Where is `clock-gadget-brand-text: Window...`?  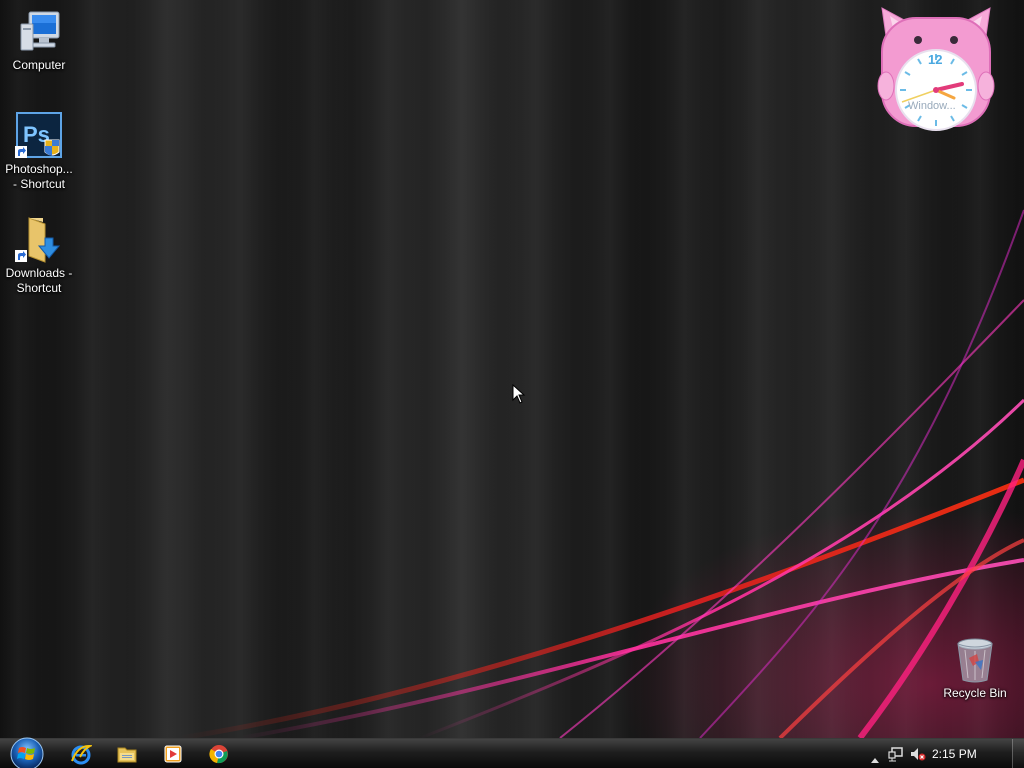
clock-gadget-brand-text: Window... is located at coordinates (932, 106).